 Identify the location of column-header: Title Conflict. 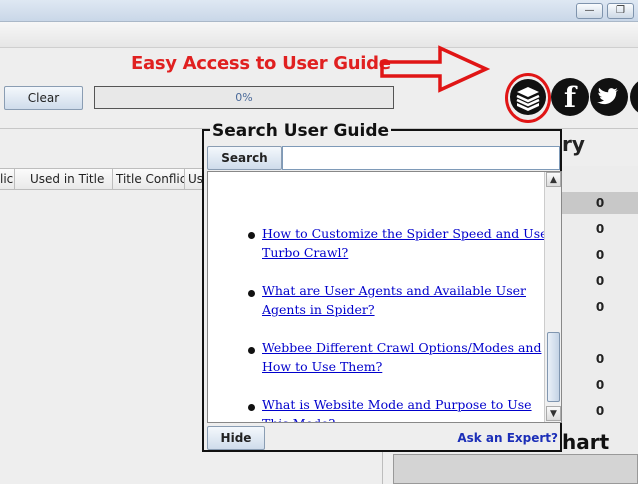
(149, 179).